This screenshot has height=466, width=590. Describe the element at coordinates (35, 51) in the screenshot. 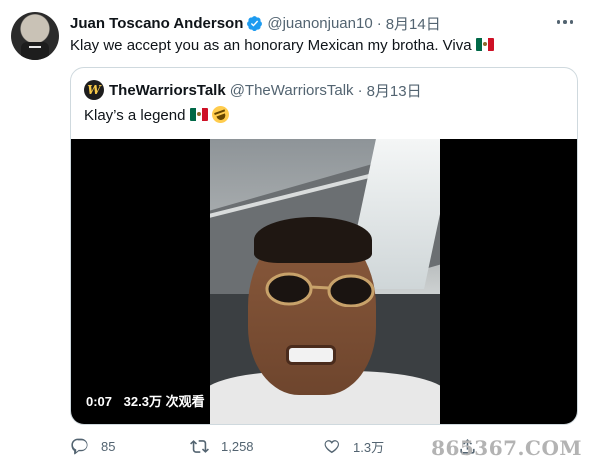

I see `avatar-jersey` at that location.